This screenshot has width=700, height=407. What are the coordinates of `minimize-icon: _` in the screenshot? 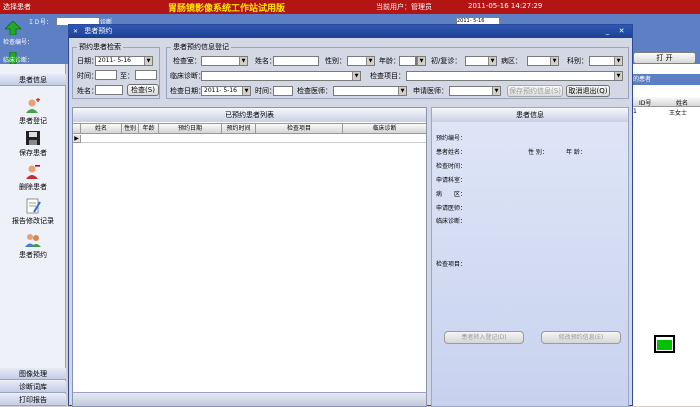 It's located at (607, 31).